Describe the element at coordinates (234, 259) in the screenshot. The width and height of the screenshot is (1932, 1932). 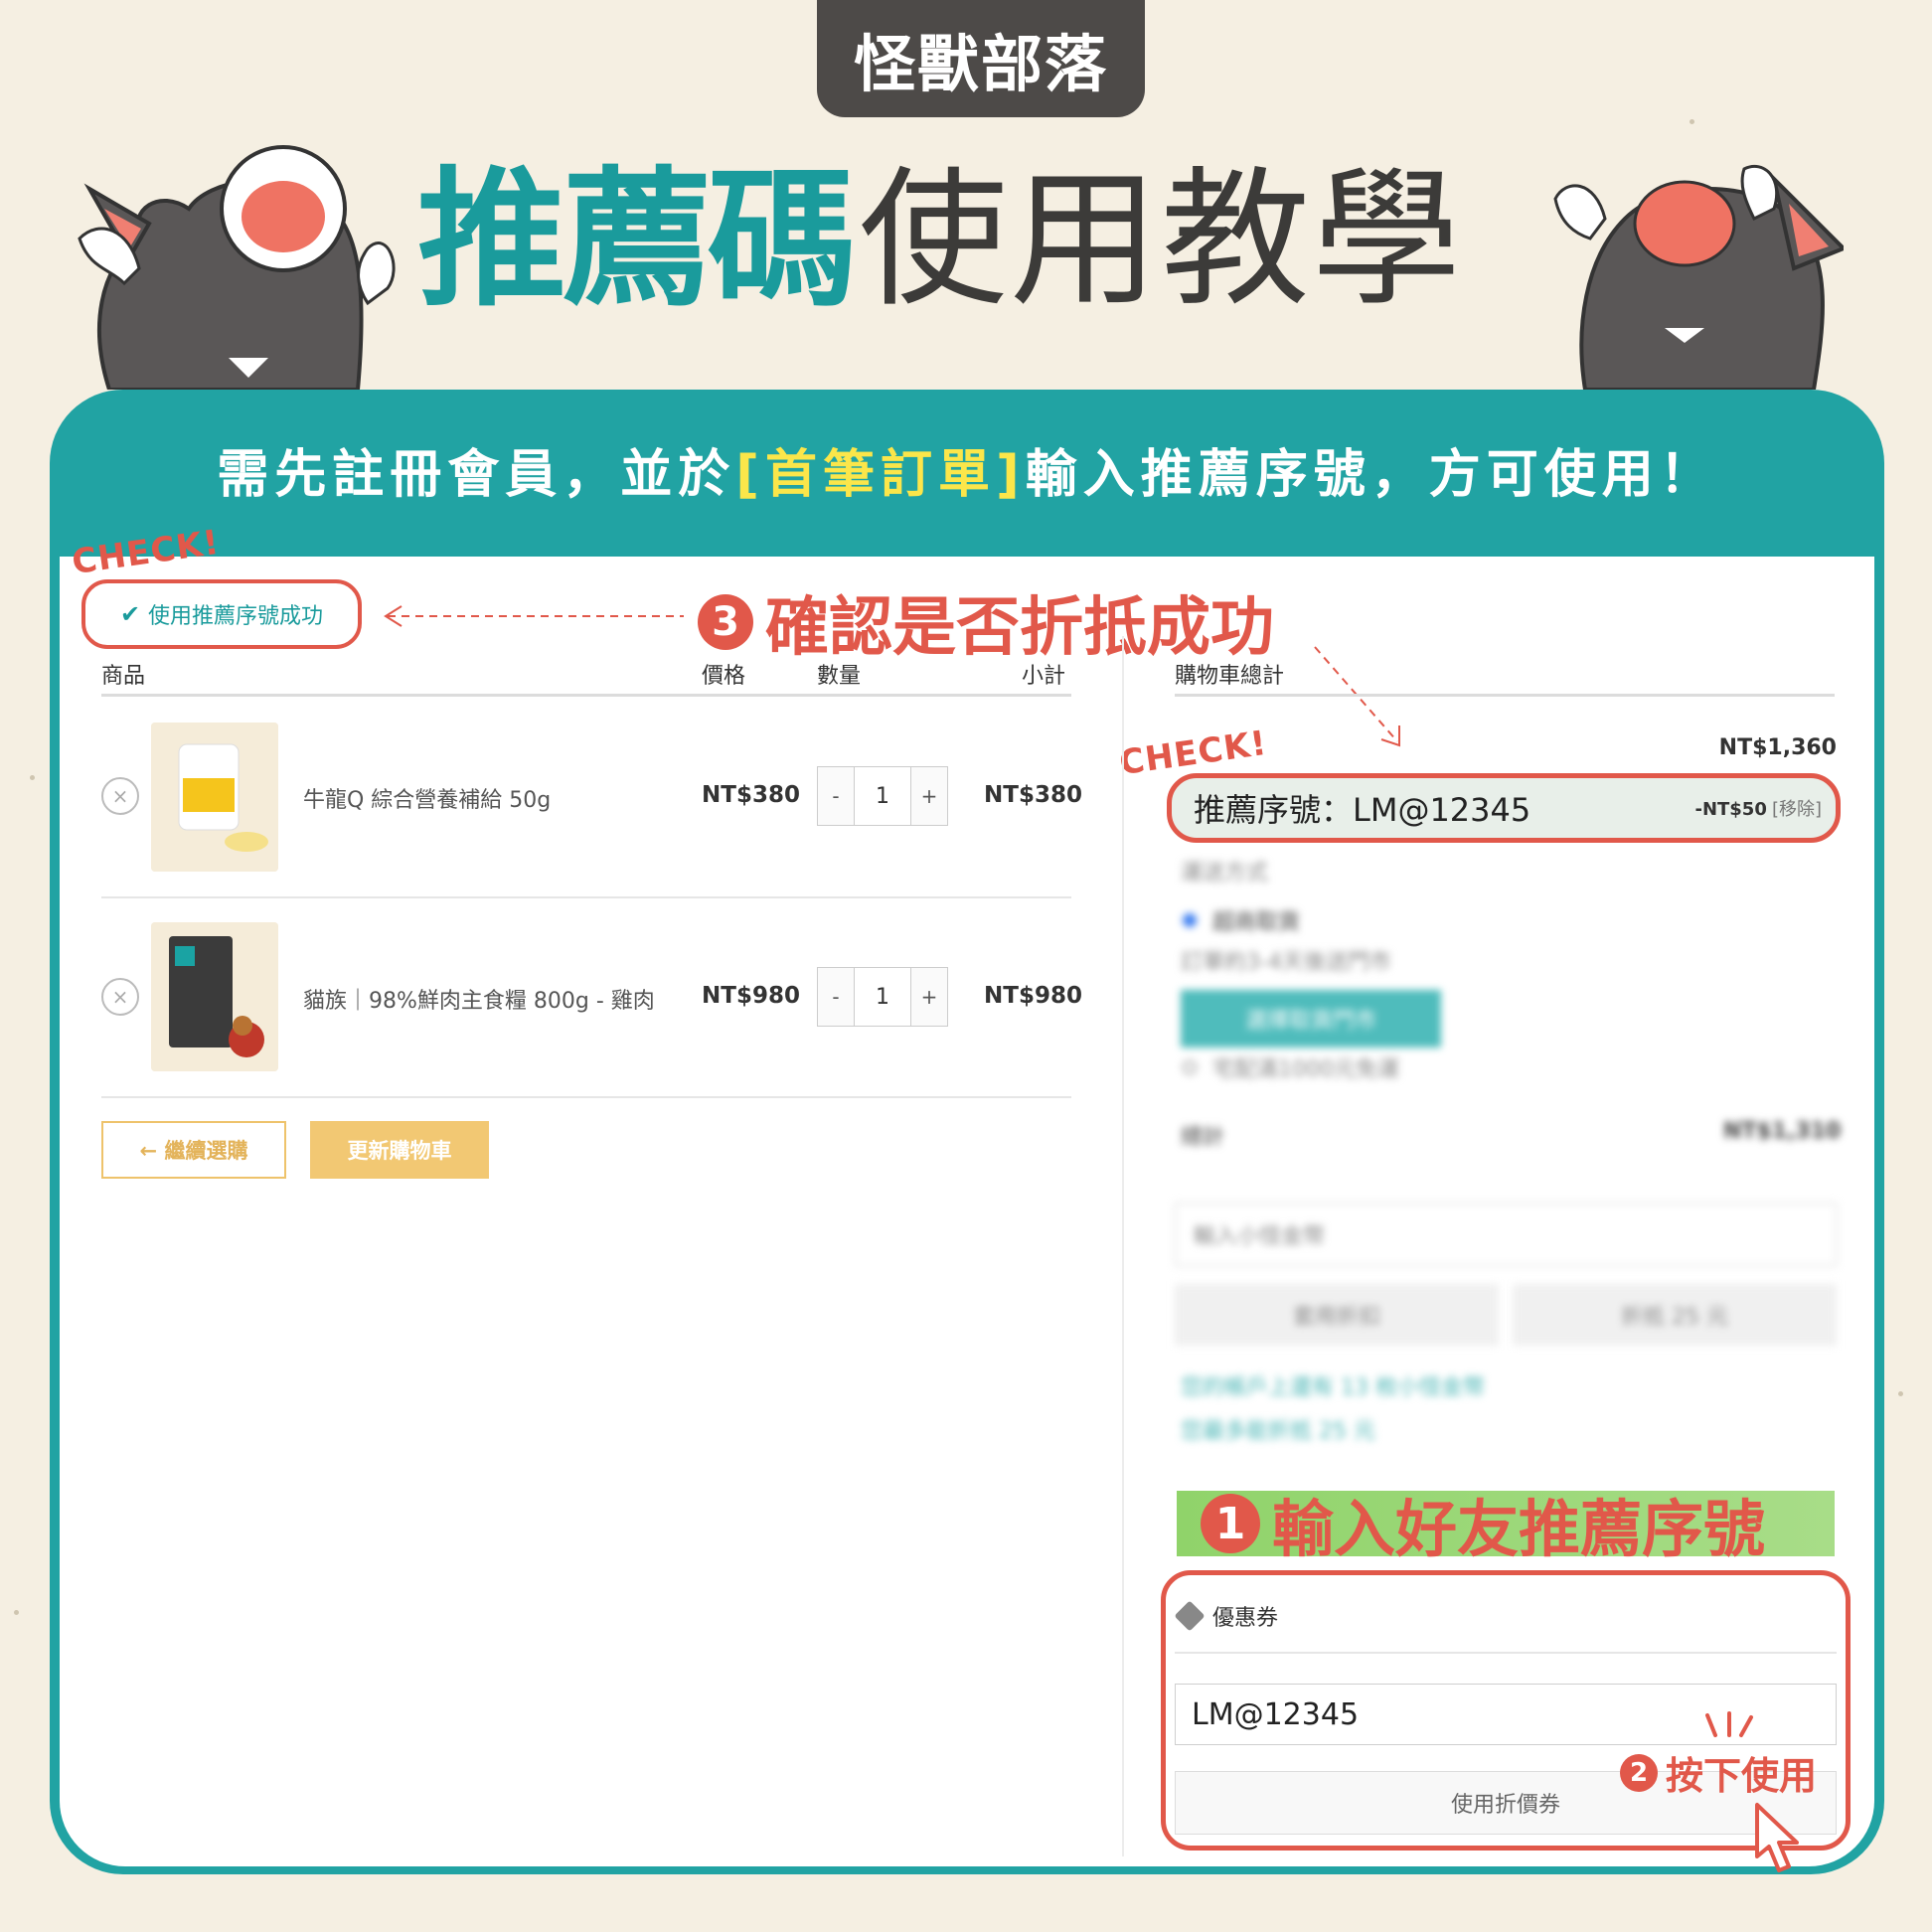
I see `cat-mascot-left-illustration` at that location.